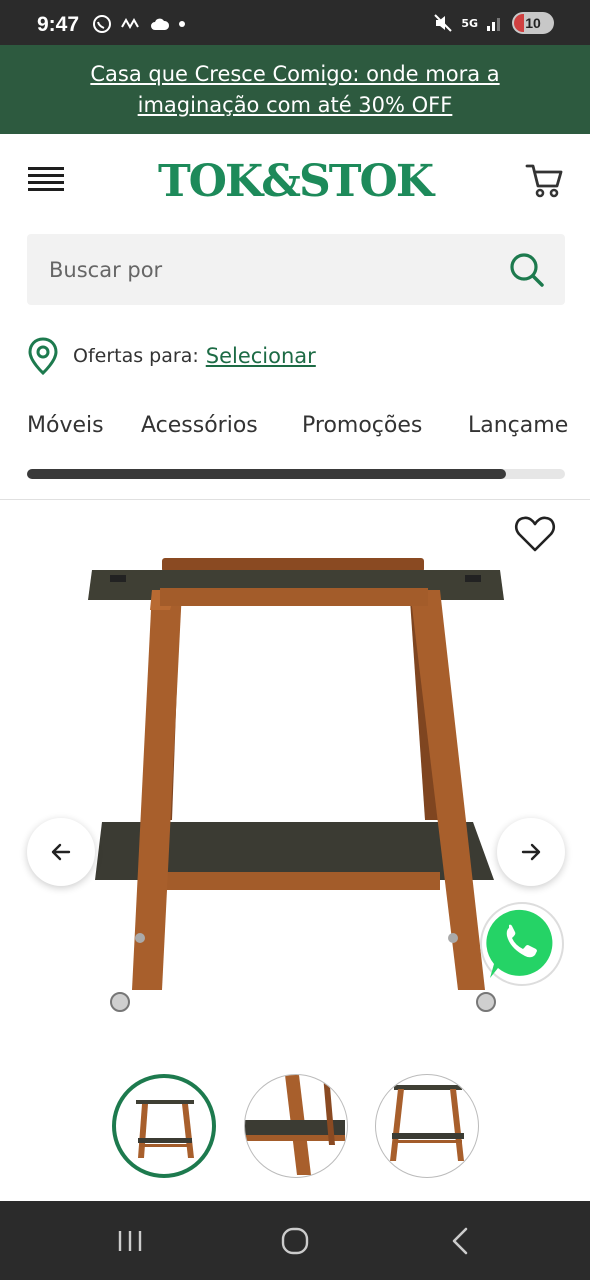 The height and width of the screenshot is (1280, 590). What do you see at coordinates (266, 474) in the screenshot?
I see `scrollbar-thumb` at bounding box center [266, 474].